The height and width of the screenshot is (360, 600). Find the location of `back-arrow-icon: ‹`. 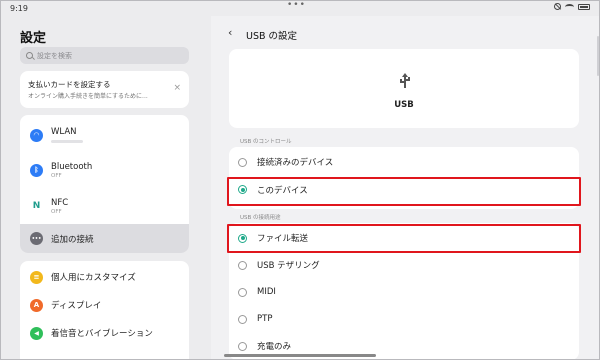

back-arrow-icon: ‹ is located at coordinates (230, 32).